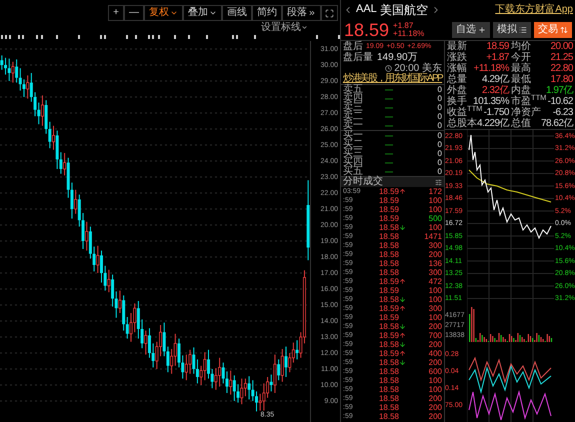  What do you see at coordinates (561, 57) in the screenshot?
I see `stat-value: 21.25` at bounding box center [561, 57].